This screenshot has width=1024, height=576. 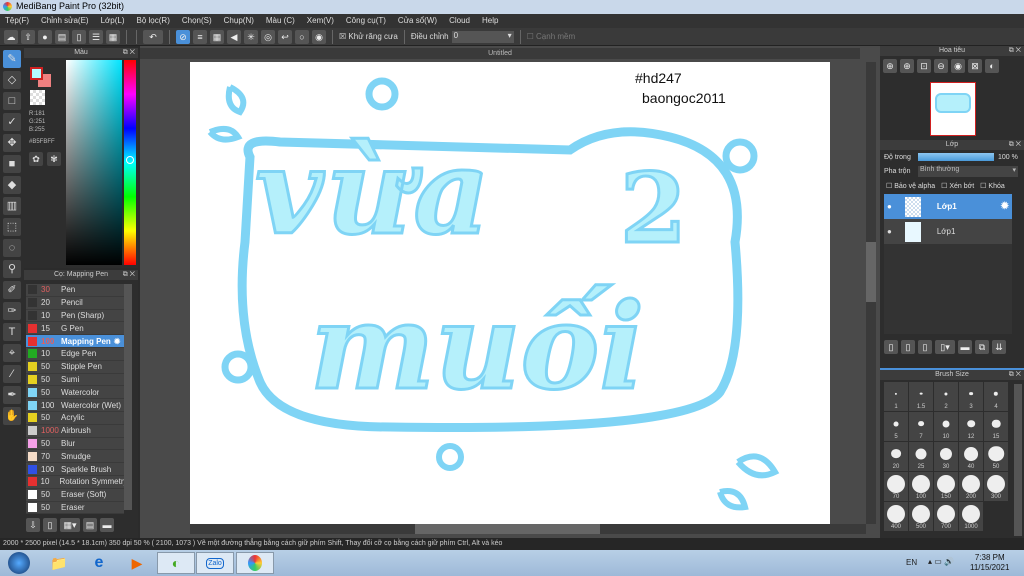 I want to click on select-pen-tool-icon: ✐, so click(x=12, y=290).